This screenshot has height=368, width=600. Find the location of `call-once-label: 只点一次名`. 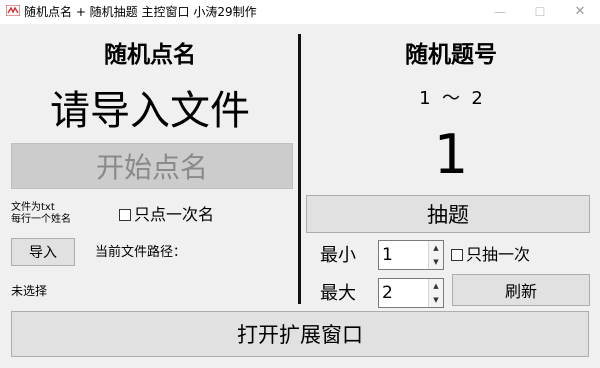

call-once-label: 只点一次名 is located at coordinates (174, 214).